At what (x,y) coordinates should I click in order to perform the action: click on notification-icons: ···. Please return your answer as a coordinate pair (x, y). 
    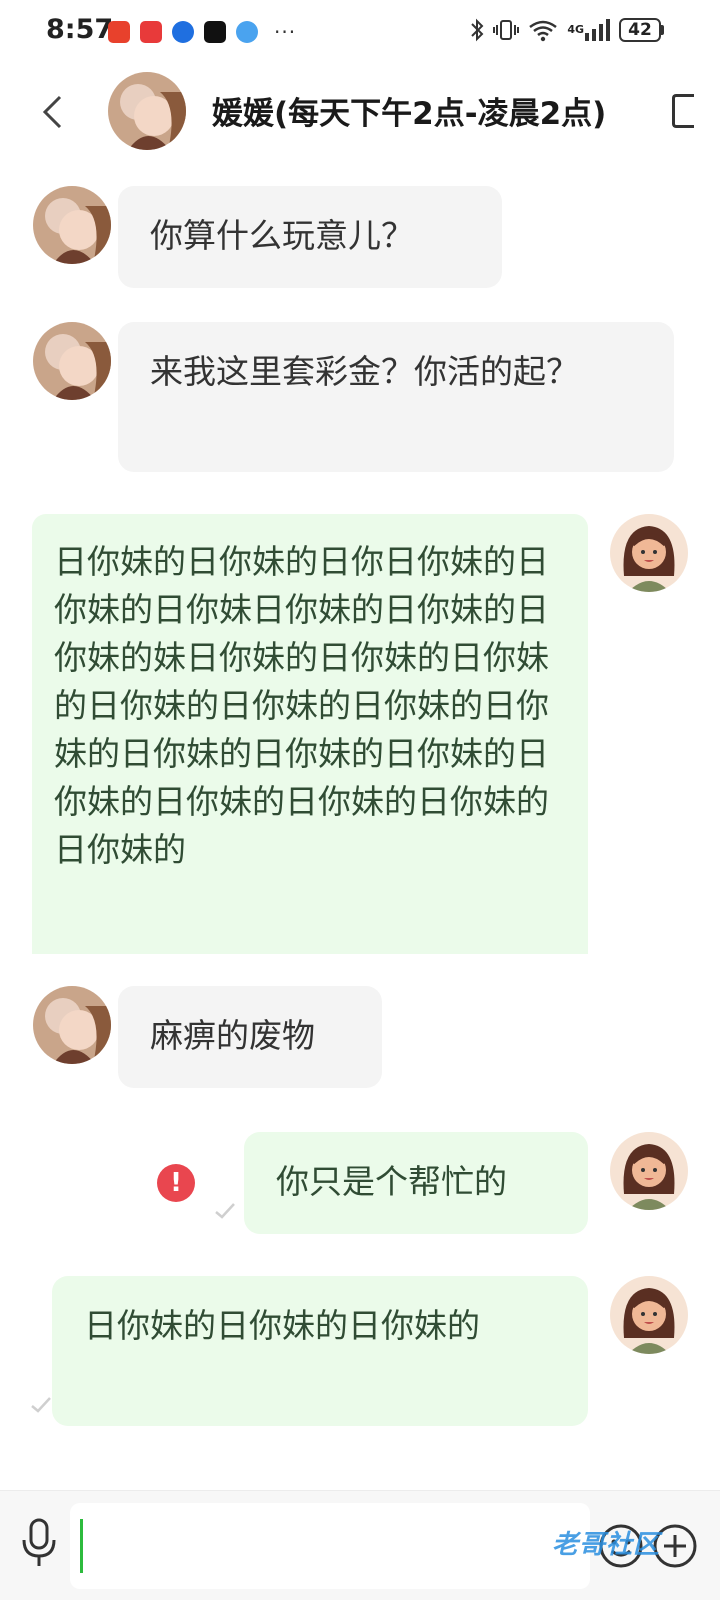
    Looking at the image, I should click on (202, 32).